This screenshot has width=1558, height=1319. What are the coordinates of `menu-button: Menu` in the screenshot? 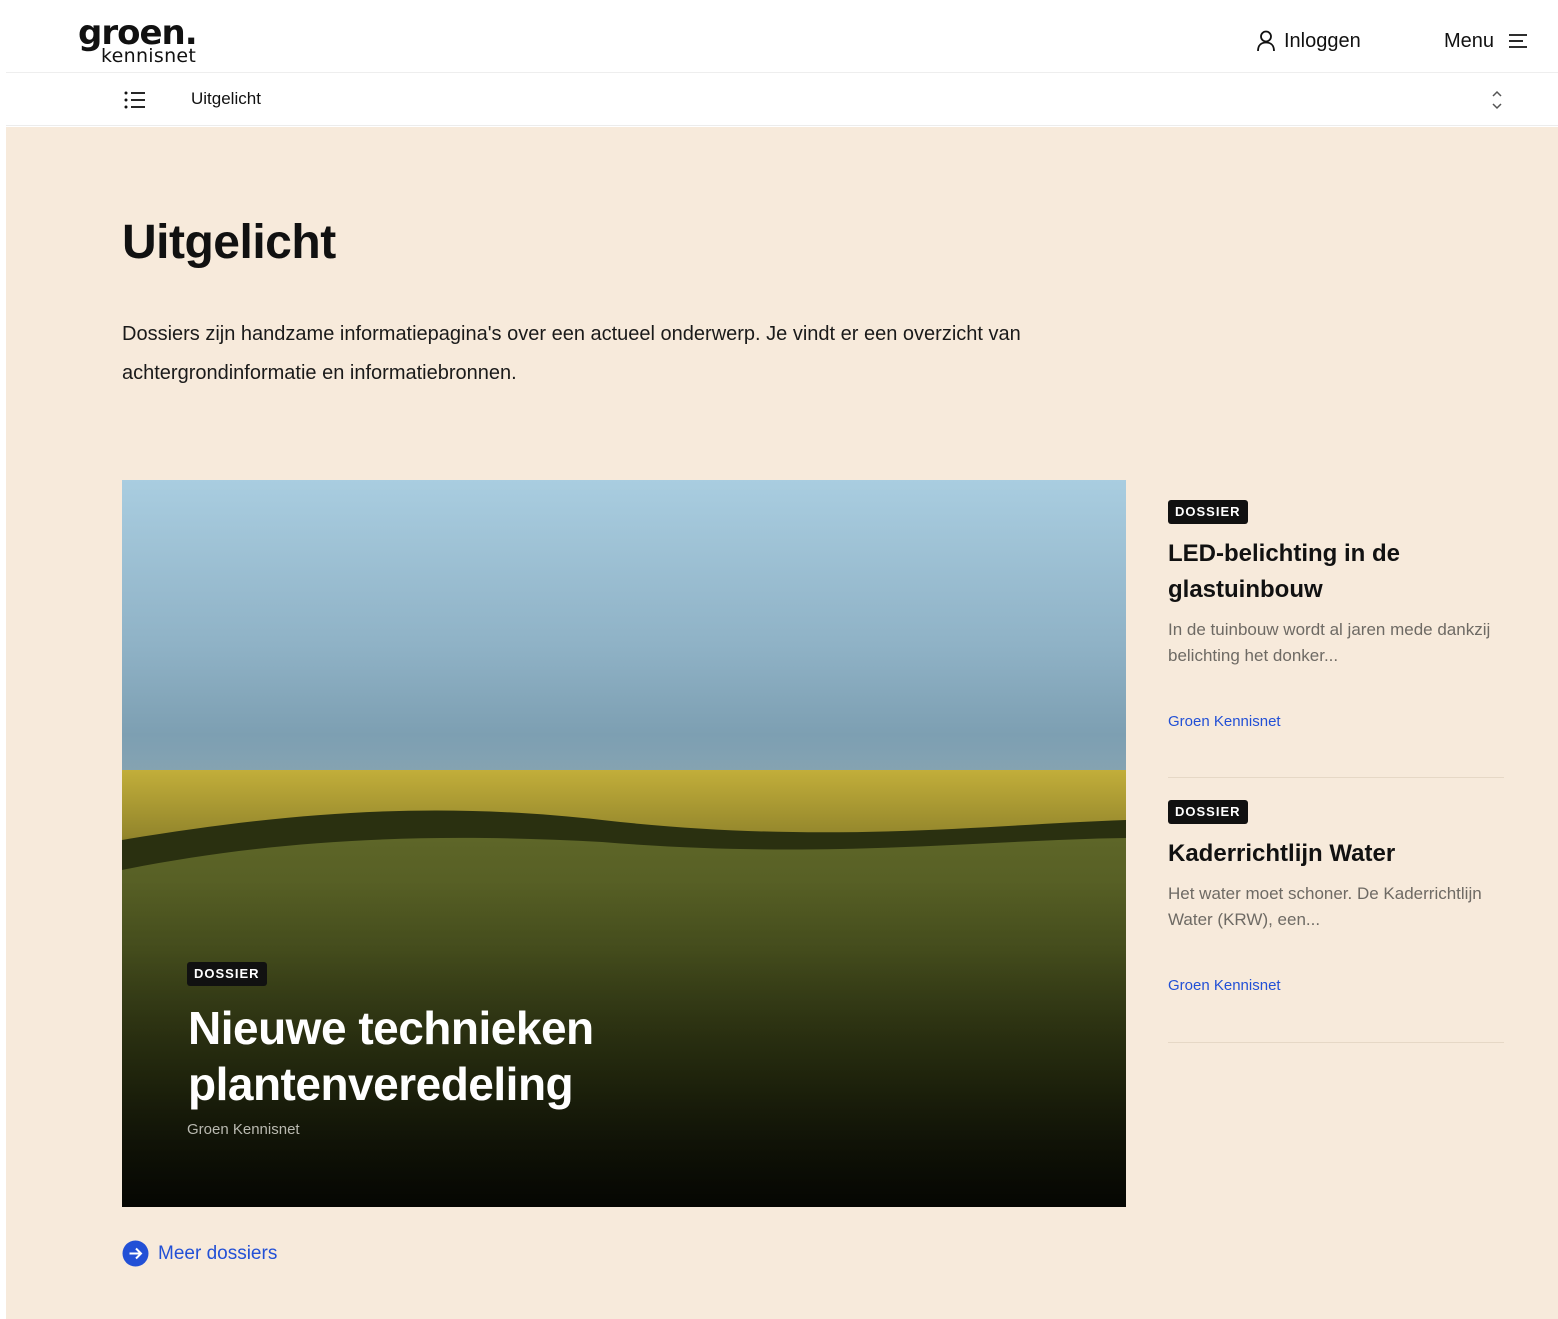 It's located at (1486, 41).